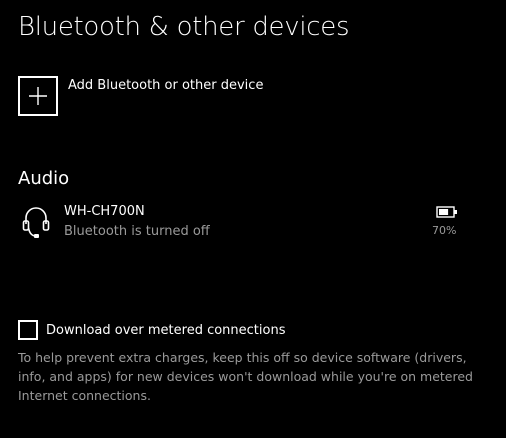 This screenshot has width=506, height=438. I want to click on page-title: Bluetooth & other devices, so click(184, 27).